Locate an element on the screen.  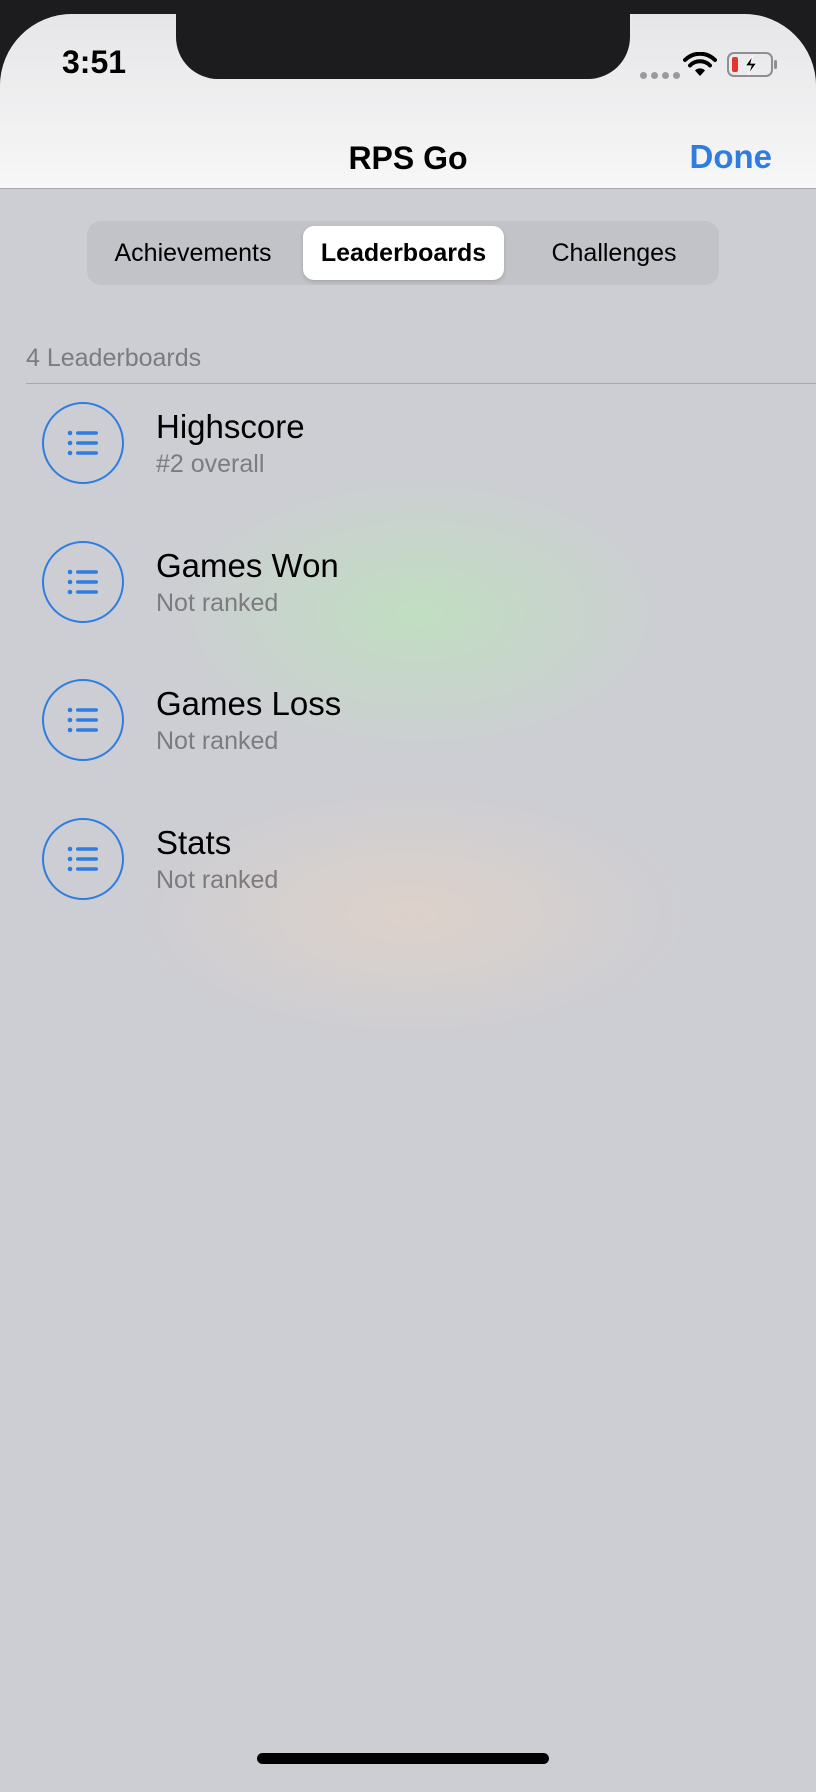
tab-challenges: Challenges is located at coordinates (614, 253).